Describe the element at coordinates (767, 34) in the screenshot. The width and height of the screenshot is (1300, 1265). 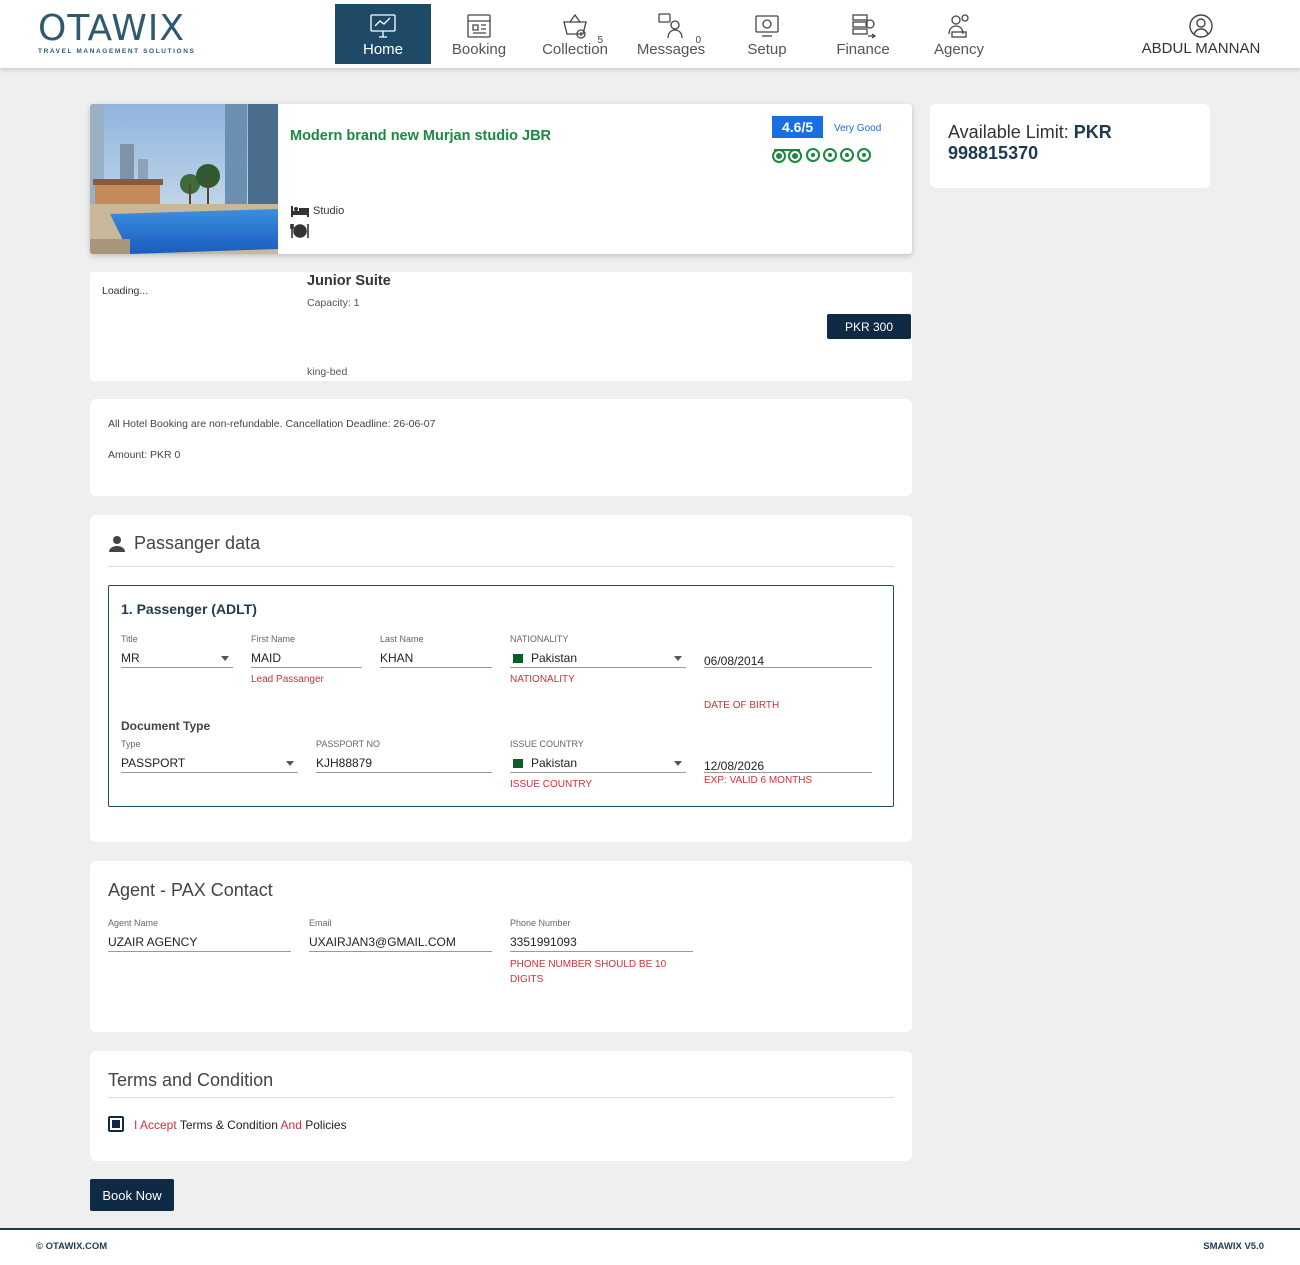
I see `nav-setup: Setup` at that location.